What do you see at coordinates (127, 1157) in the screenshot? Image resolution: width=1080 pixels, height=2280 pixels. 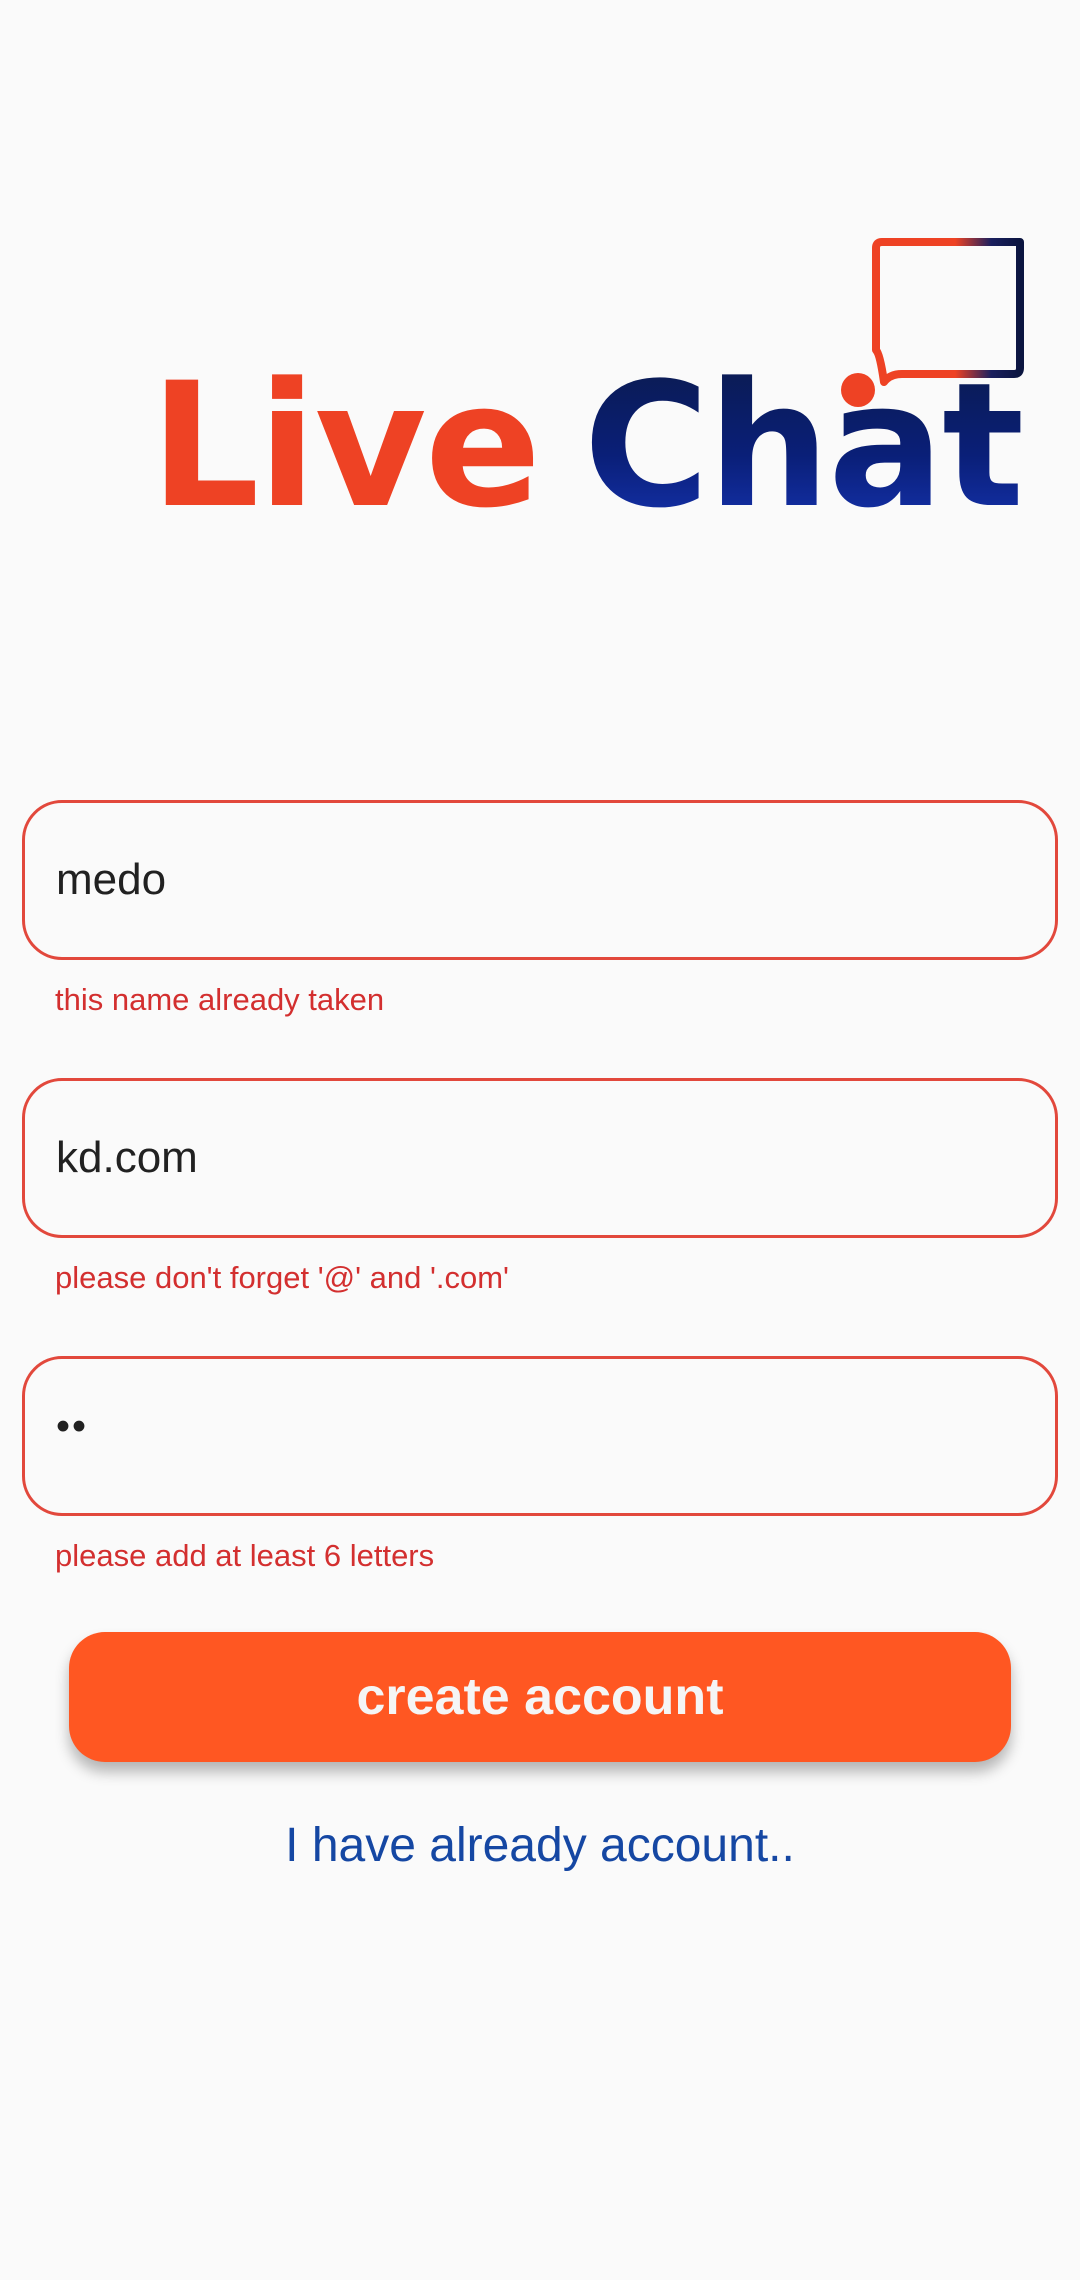 I see `email-field-value: kd.com` at bounding box center [127, 1157].